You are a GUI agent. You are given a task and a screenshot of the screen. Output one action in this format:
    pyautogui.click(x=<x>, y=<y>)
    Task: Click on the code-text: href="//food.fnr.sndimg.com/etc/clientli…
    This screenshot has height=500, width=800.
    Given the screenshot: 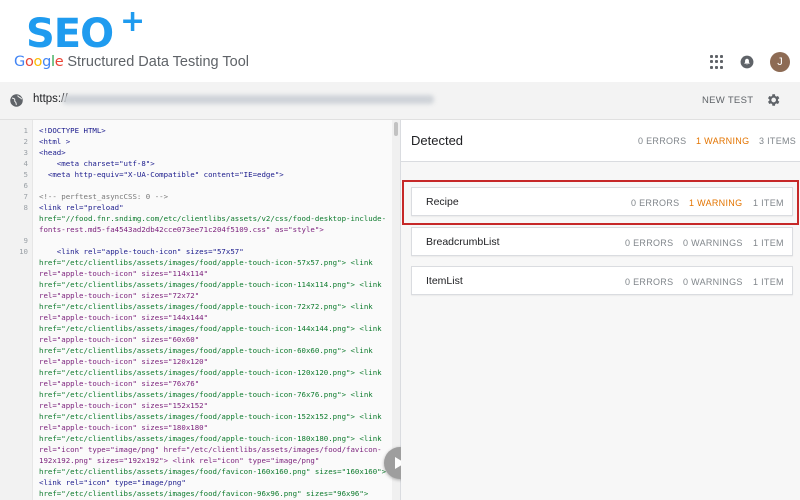 What is the action you would take?
    pyautogui.click(x=213, y=218)
    